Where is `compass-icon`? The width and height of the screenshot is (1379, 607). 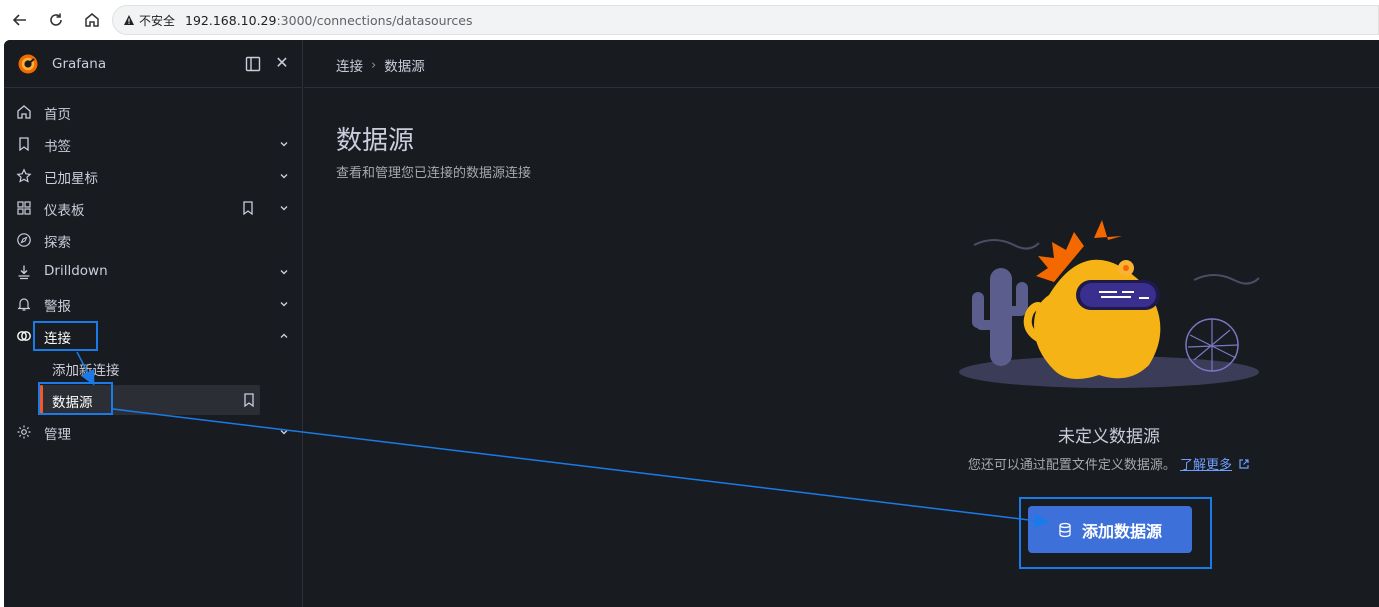
compass-icon is located at coordinates (24, 240).